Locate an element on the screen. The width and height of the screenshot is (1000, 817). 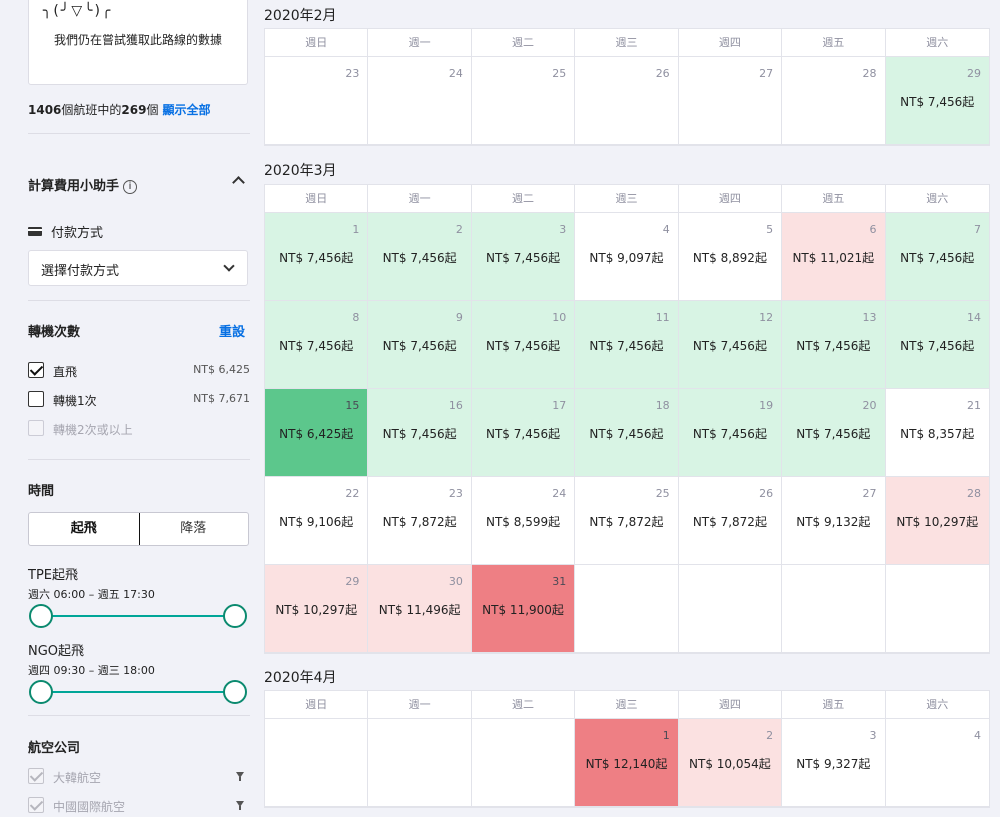
day-cell: 9 NT$ 7,456起 is located at coordinates (420, 345).